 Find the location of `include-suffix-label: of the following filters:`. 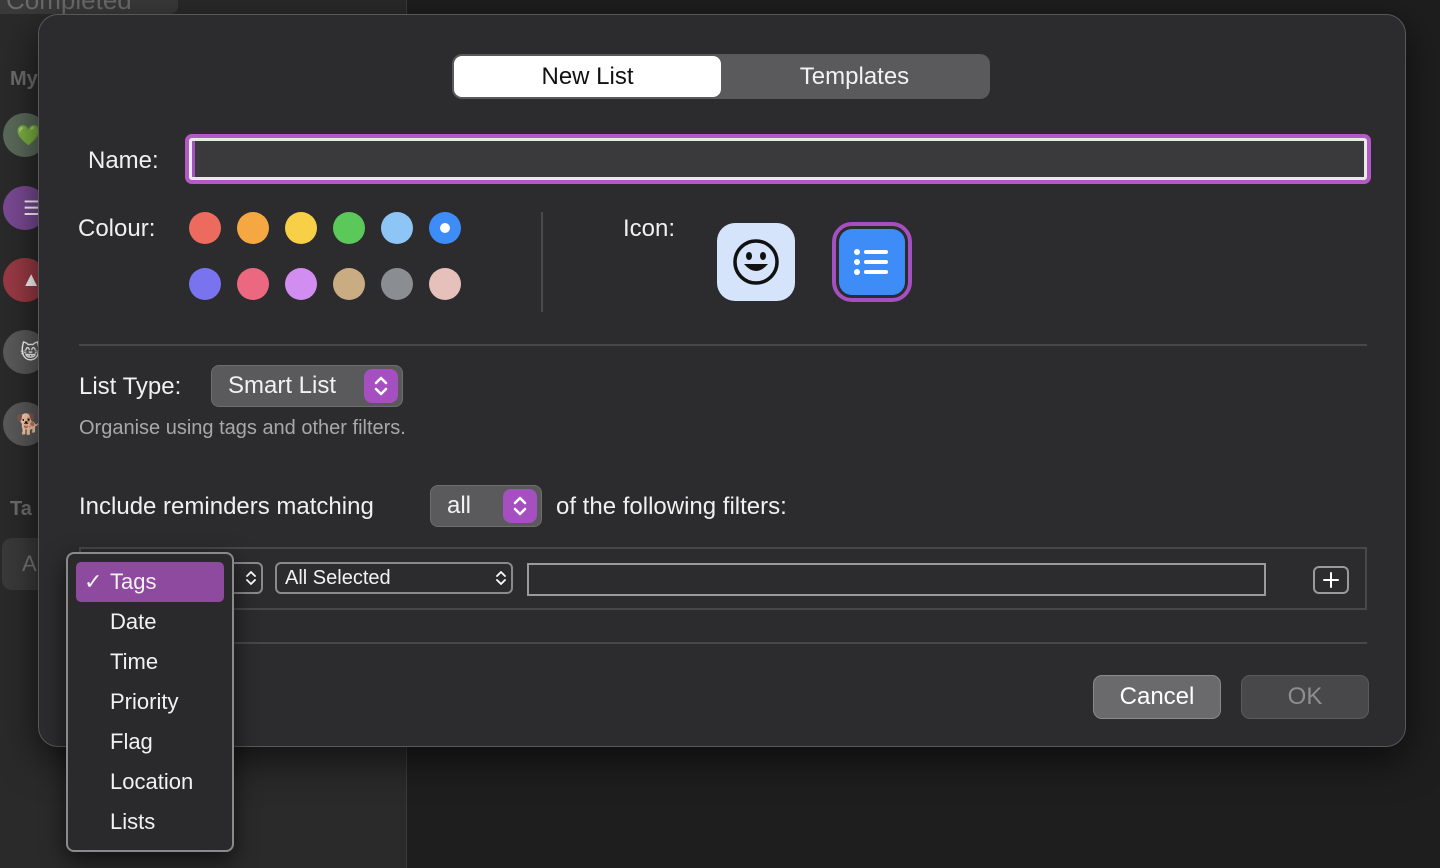

include-suffix-label: of the following filters: is located at coordinates (671, 506).